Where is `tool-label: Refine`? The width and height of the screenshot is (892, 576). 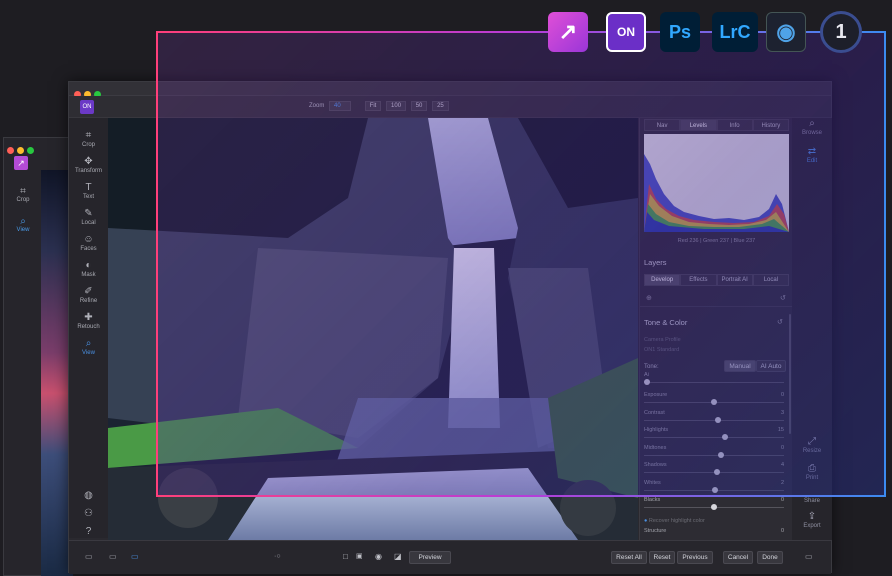
tool-label: Refine is located at coordinates (88, 301).